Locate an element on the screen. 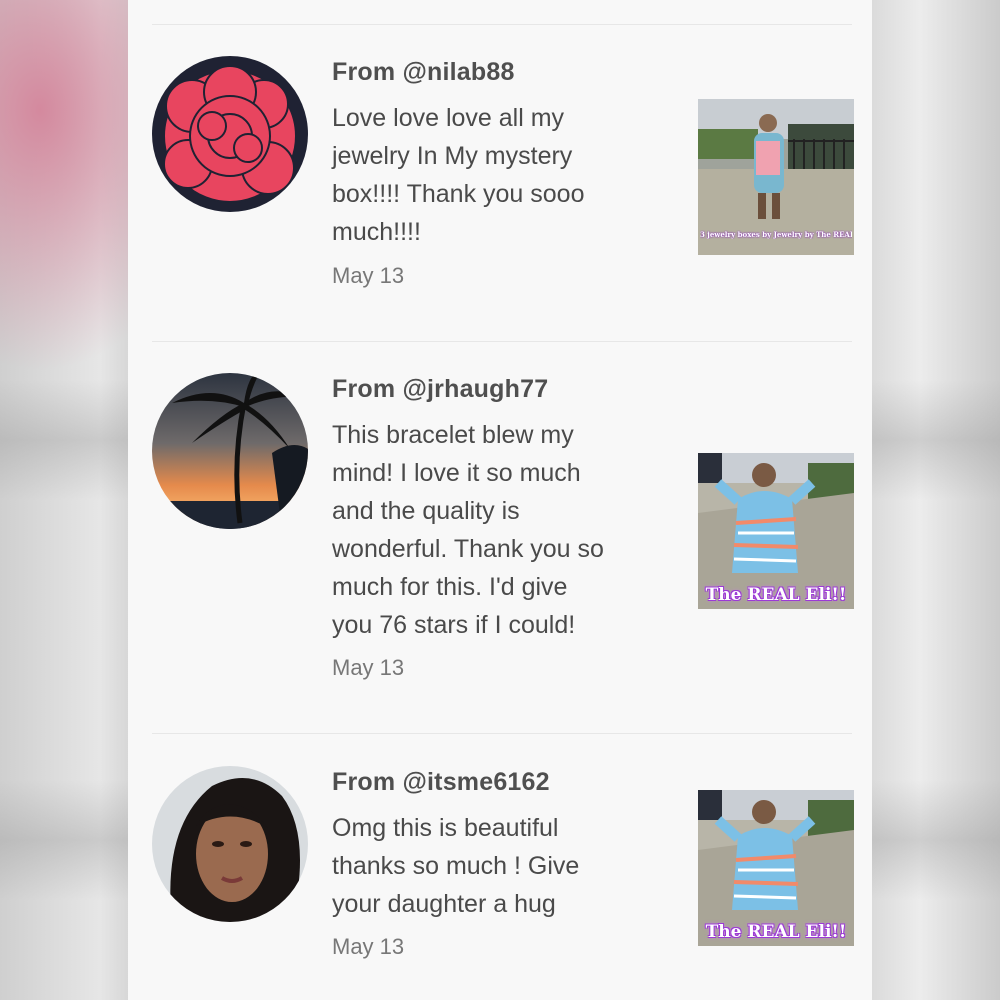 The image size is (1000, 1000). avatar-sunset-icon is located at coordinates (230, 451).